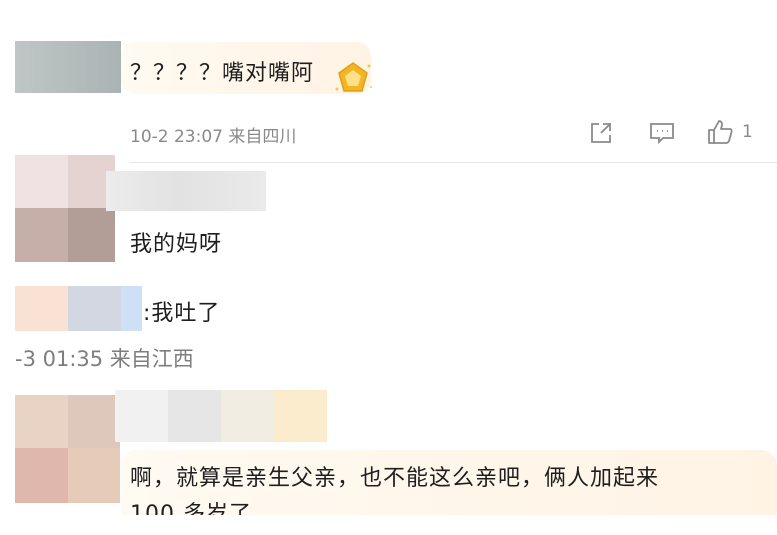 Image resolution: width=777 pixels, height=535 pixels. I want to click on like-count: 1, so click(747, 132).